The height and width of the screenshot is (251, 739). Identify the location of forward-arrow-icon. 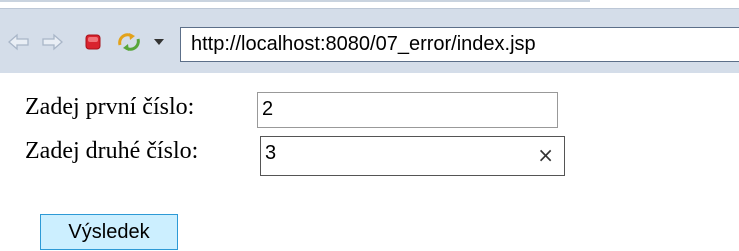
(52, 42).